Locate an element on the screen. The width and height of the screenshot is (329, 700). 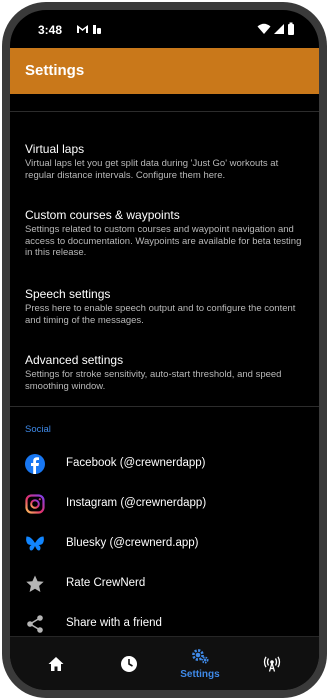
nav-home is located at coordinates (56, 663).